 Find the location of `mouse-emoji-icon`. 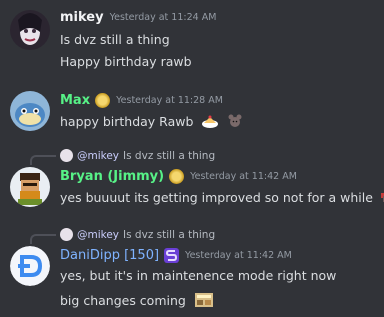

mouse-emoji-icon is located at coordinates (235, 122).